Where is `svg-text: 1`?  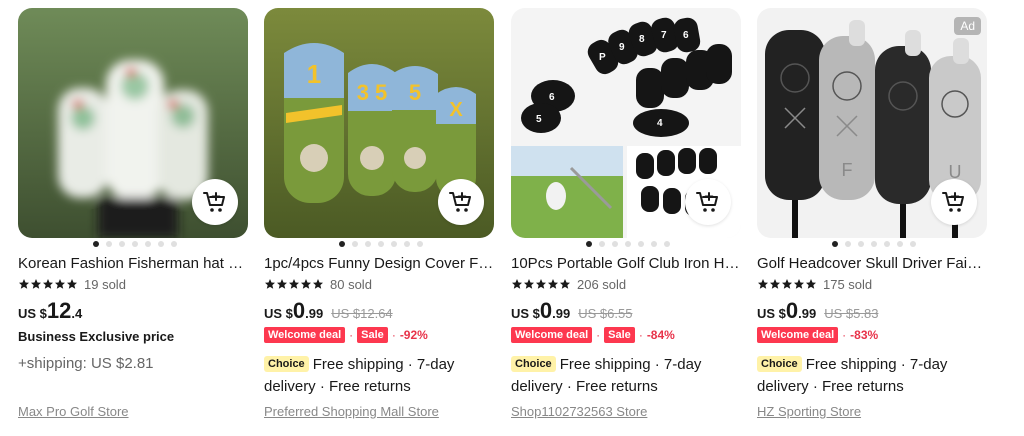 svg-text: 1 is located at coordinates (314, 74).